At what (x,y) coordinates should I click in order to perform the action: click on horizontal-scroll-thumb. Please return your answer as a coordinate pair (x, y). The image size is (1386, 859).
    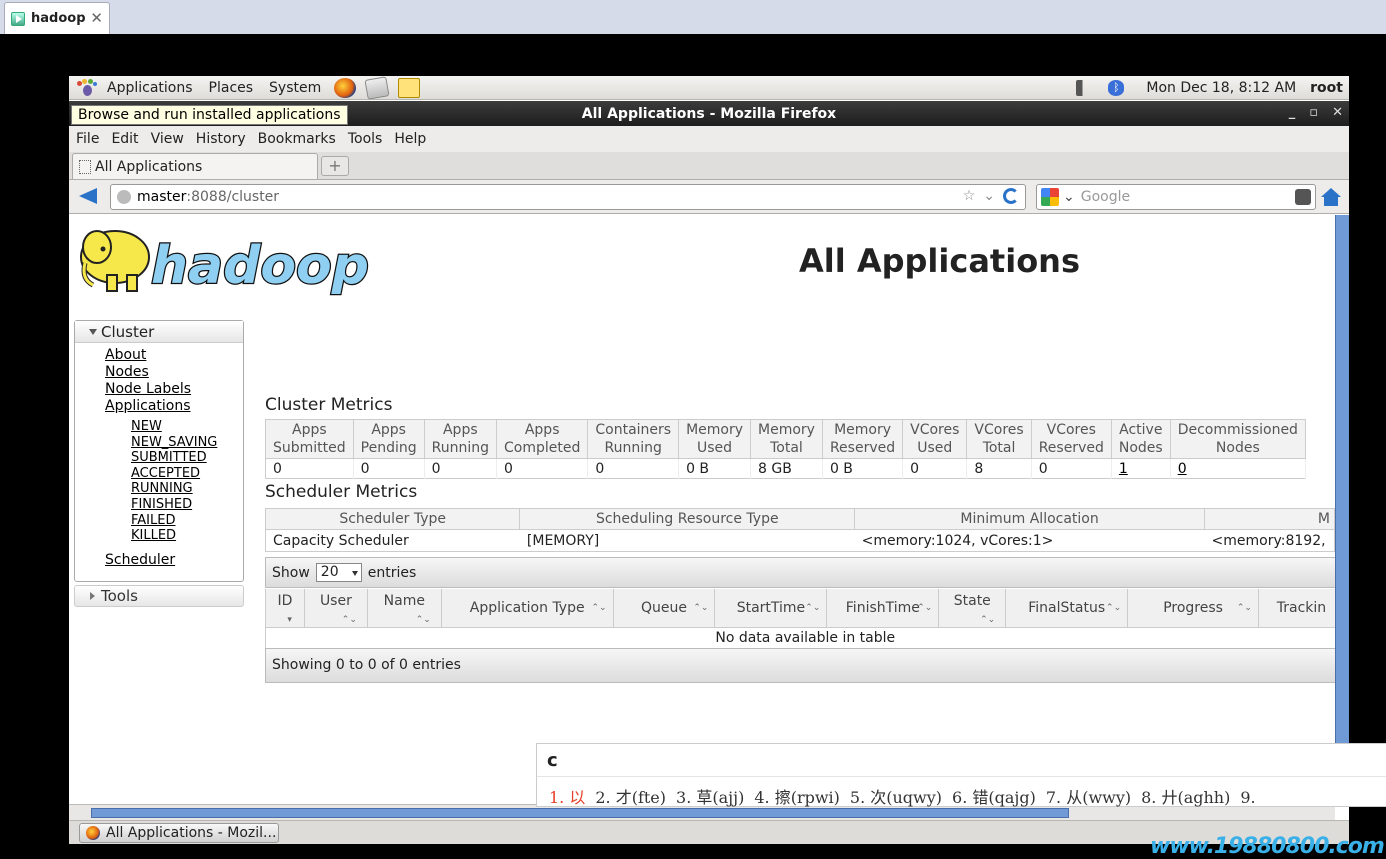
    Looking at the image, I should click on (580, 813).